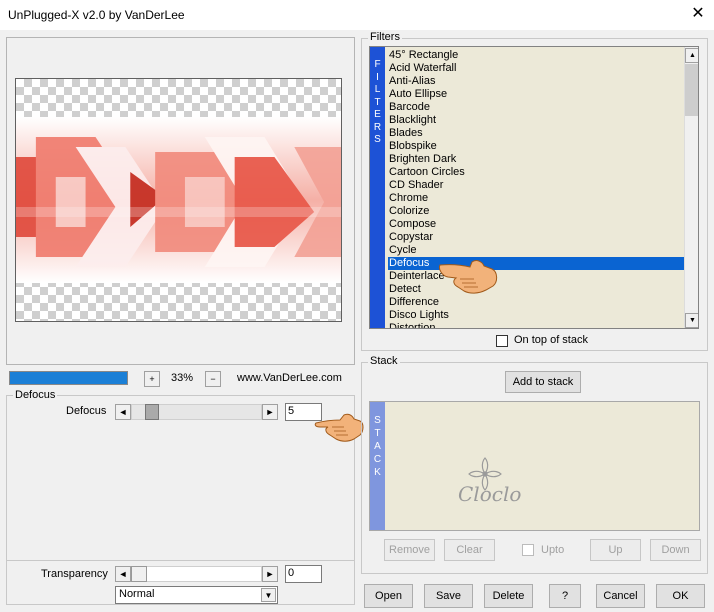 The height and width of the screenshot is (612, 714). I want to click on filters-letter: E, so click(377, 114).